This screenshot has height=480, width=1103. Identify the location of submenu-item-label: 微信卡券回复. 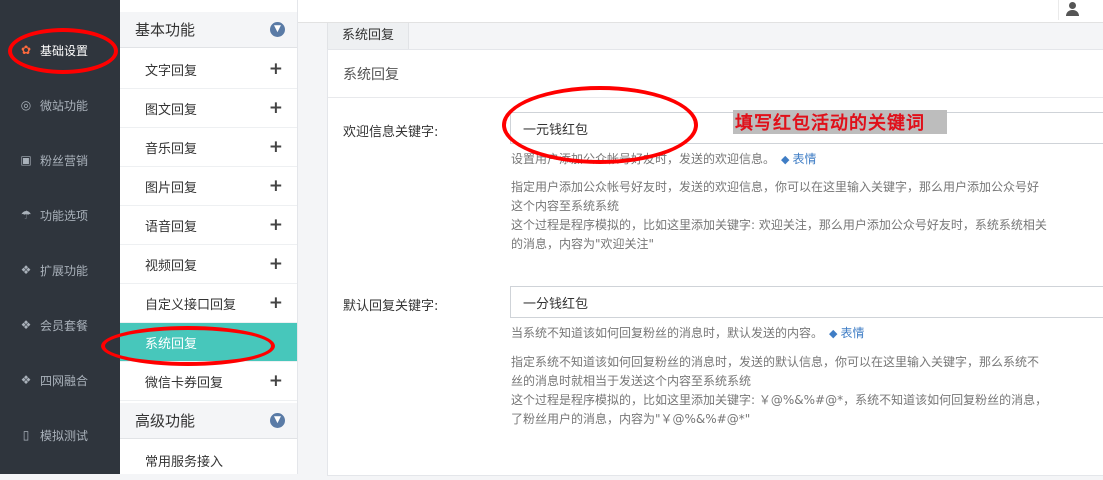
(184, 383).